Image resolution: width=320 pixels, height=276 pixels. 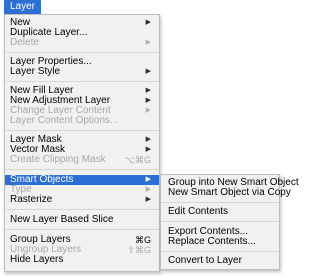 What do you see at coordinates (37, 259) in the screenshot?
I see `menu-item-label: Hide Layers` at bounding box center [37, 259].